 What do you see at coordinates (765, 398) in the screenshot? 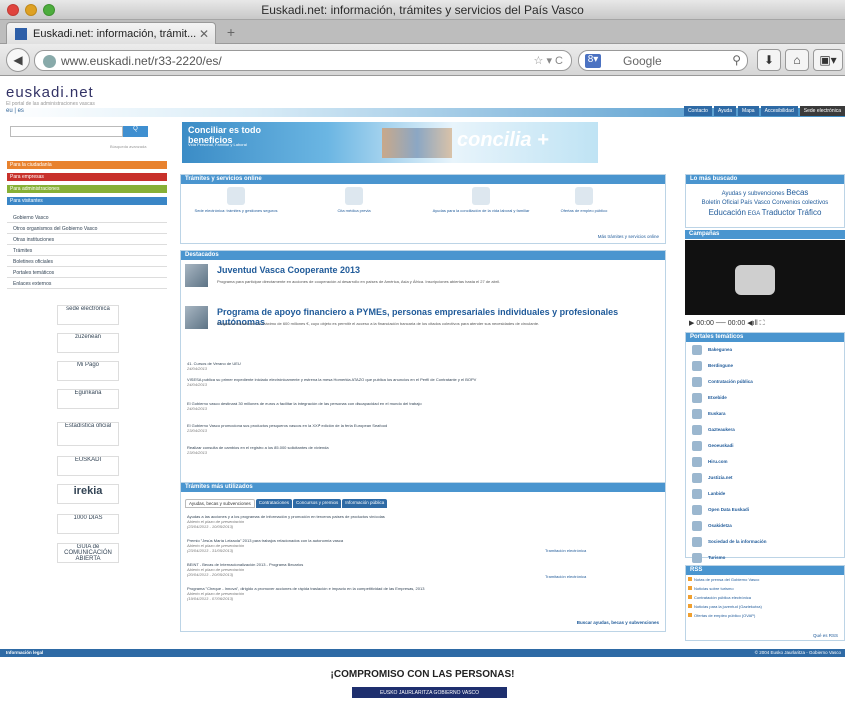
I see `portal-link: Etxebide` at bounding box center [765, 398].